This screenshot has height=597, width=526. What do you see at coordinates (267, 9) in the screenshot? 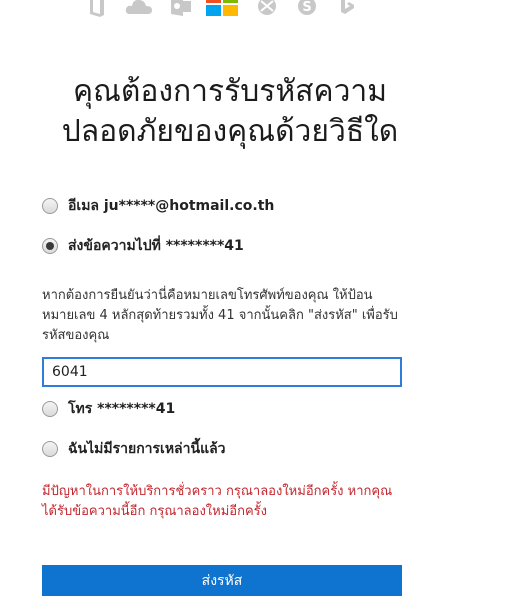
I see `xbox-icon` at bounding box center [267, 9].